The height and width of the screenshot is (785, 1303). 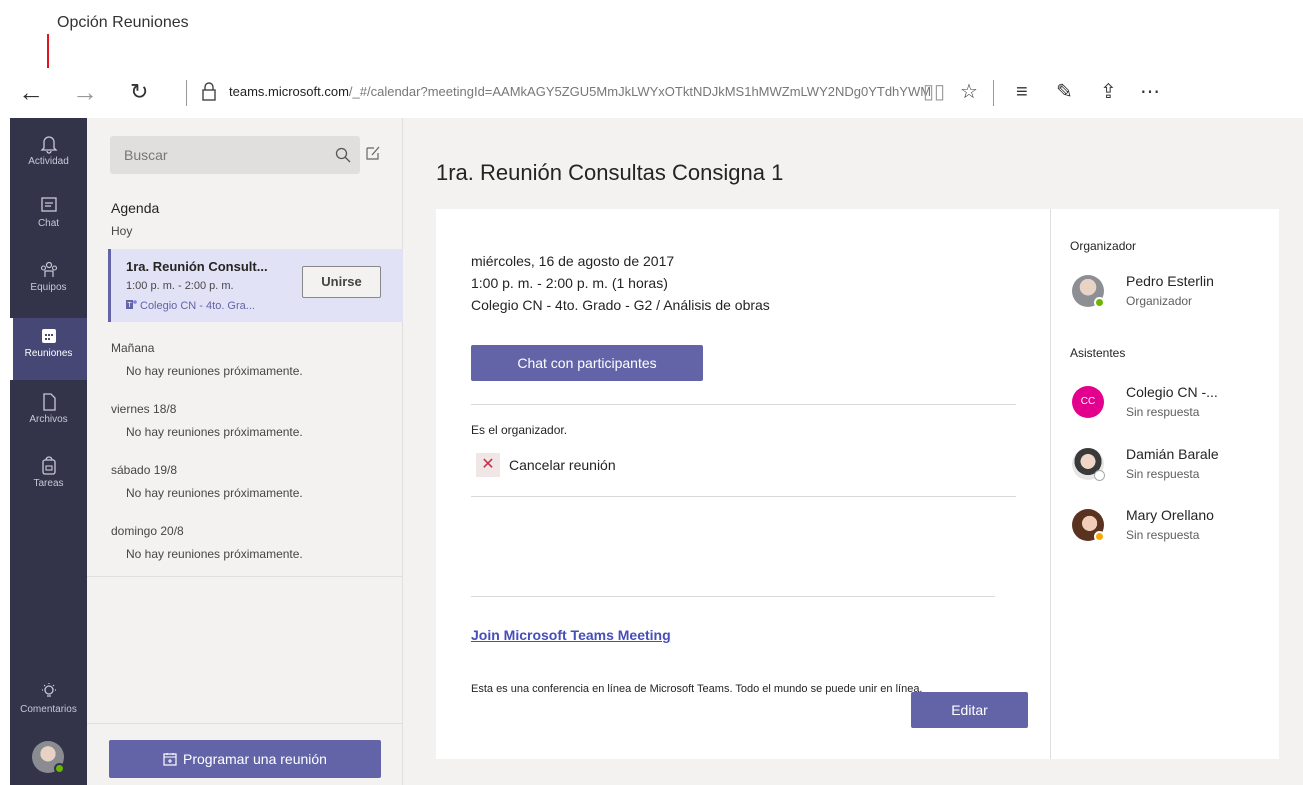 I want to click on rail-label: Comentarios, so click(x=48, y=709).